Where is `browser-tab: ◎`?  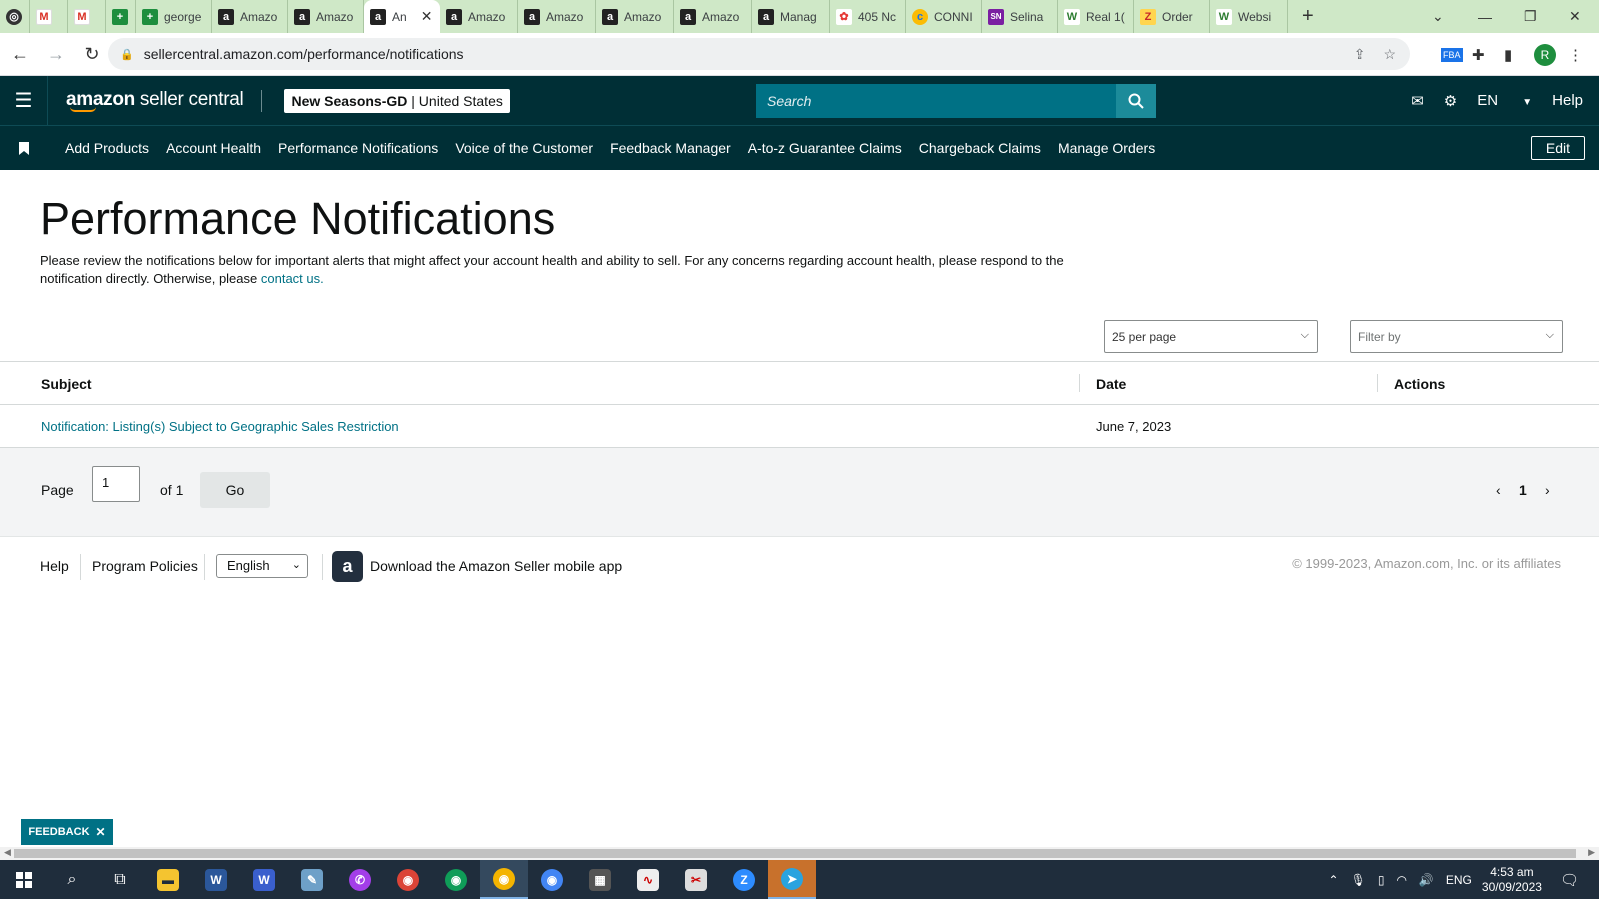
browser-tab: ◎ is located at coordinates (15, 16).